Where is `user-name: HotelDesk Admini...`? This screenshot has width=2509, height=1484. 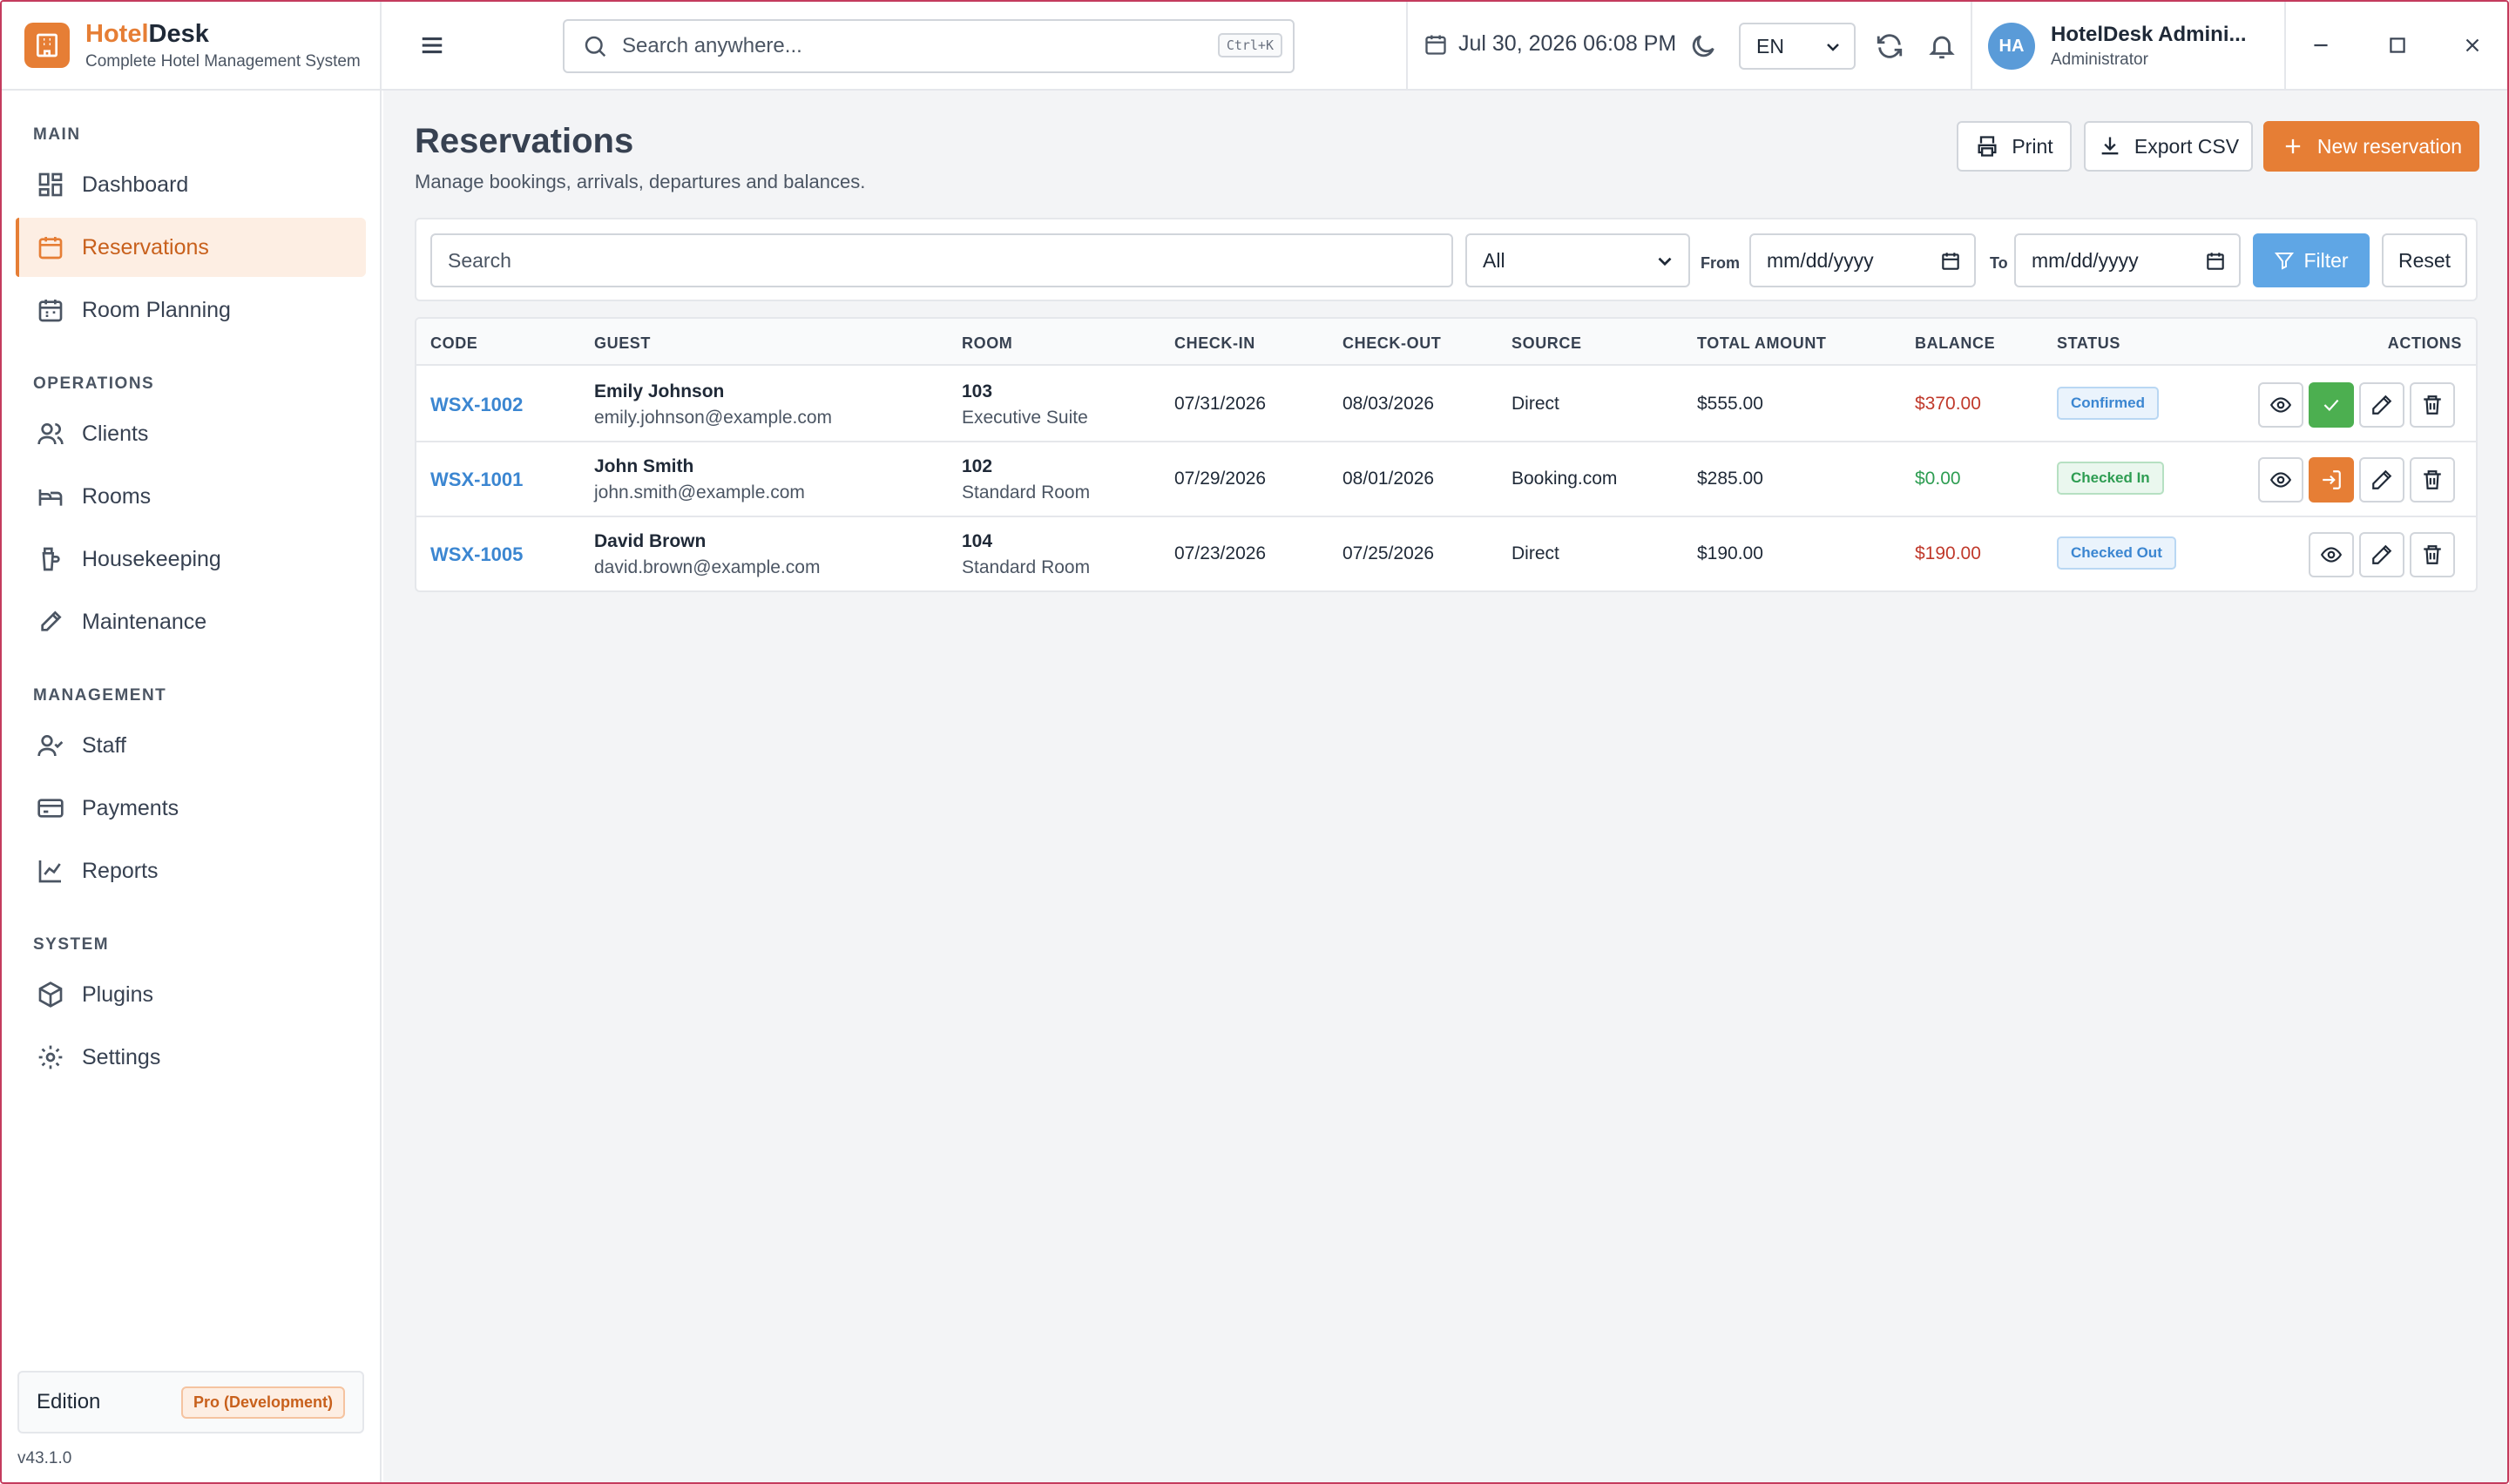 user-name: HotelDesk Admini... is located at coordinates (2149, 34).